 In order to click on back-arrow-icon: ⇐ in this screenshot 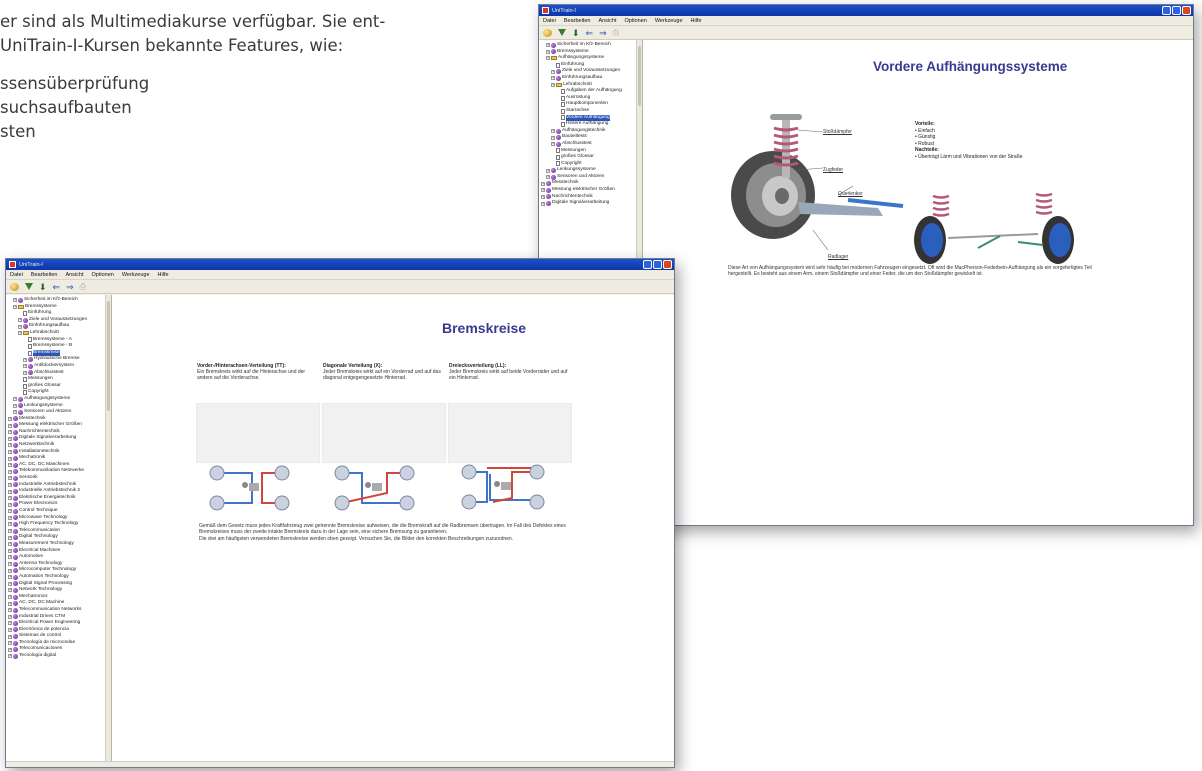, I will do `click(590, 32)`.